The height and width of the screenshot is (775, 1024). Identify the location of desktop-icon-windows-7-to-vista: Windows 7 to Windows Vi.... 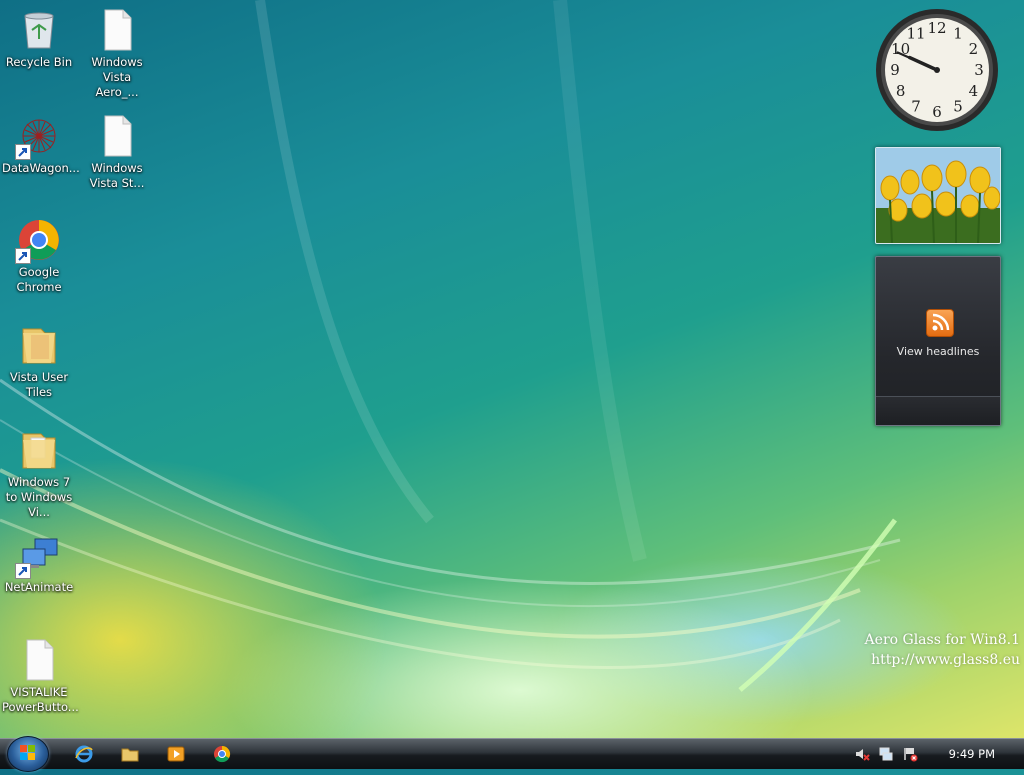
(39, 474).